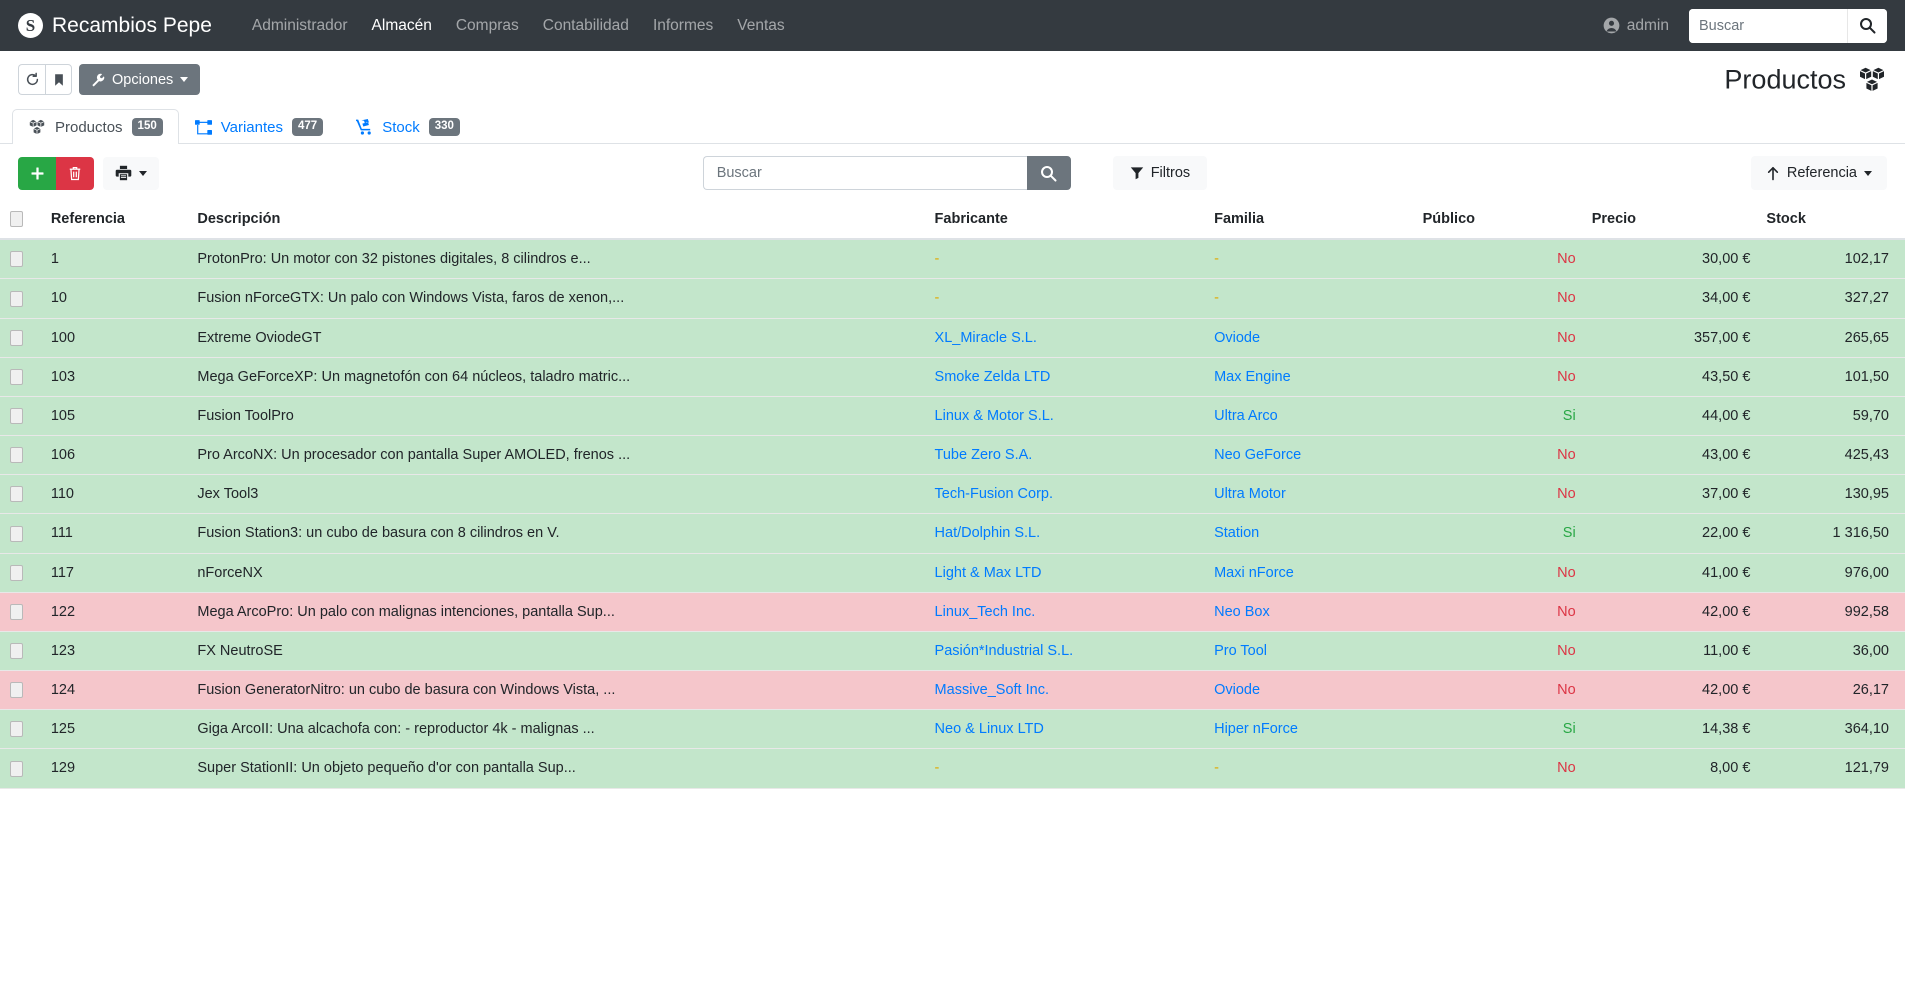 This screenshot has height=982, width=1905. I want to click on fabricante-link: Hat/Dolphin S.L., so click(988, 533).